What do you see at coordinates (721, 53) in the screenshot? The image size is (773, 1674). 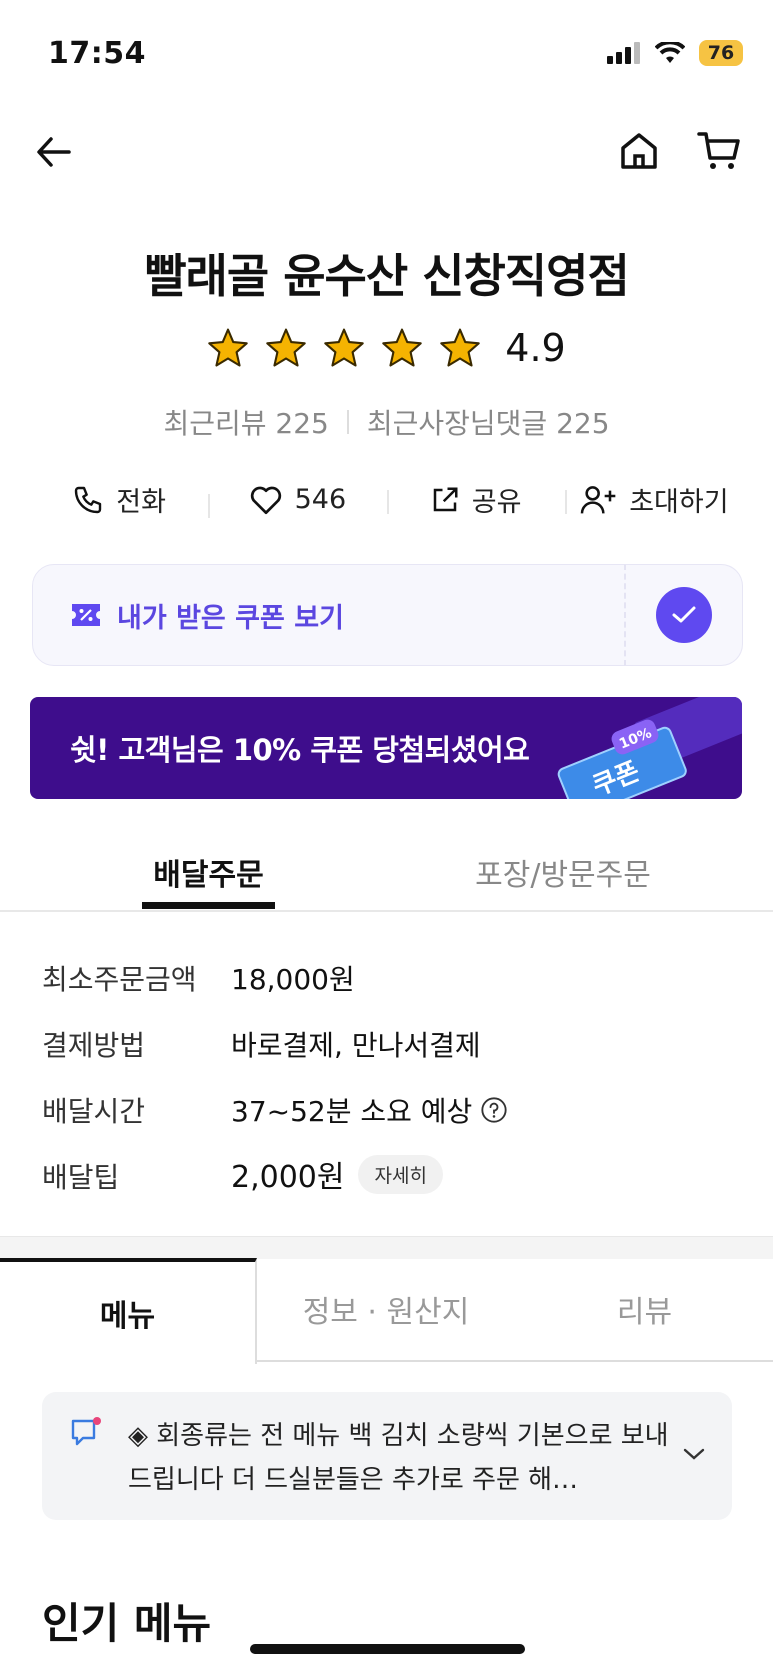 I see `battery-indicator: 76` at bounding box center [721, 53].